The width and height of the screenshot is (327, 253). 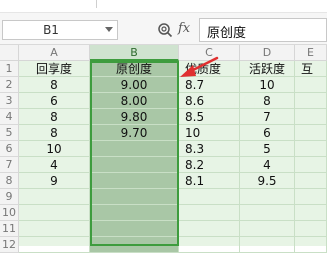 What do you see at coordinates (134, 133) in the screenshot?
I see `cell-b5: 9.70` at bounding box center [134, 133].